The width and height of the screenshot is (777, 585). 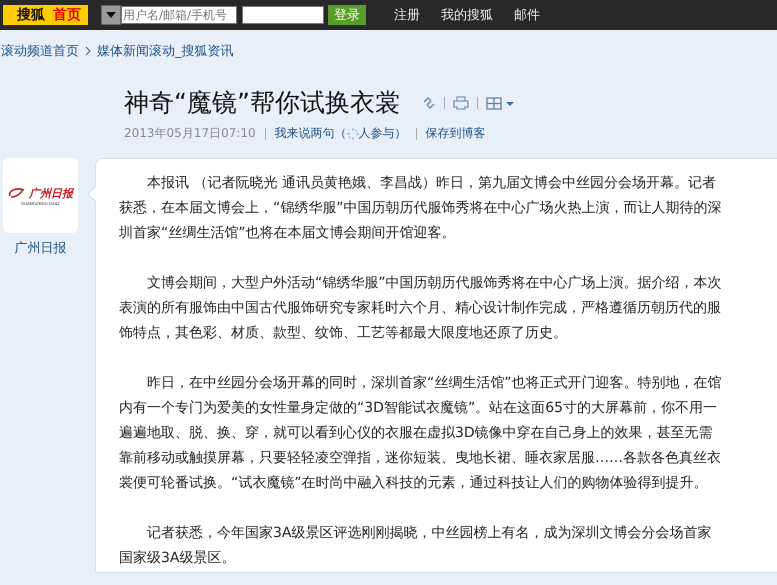 I want to click on save-link: 保存到博客, so click(x=456, y=133).